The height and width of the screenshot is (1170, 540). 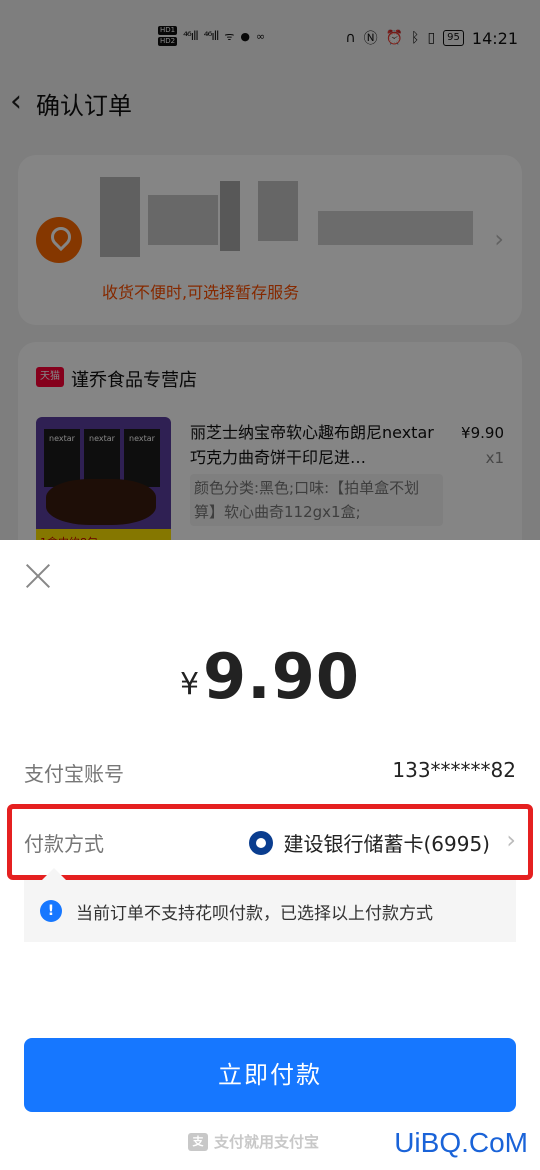 I want to click on site-watermark: UiBQ.CoM, so click(x=461, y=1142).